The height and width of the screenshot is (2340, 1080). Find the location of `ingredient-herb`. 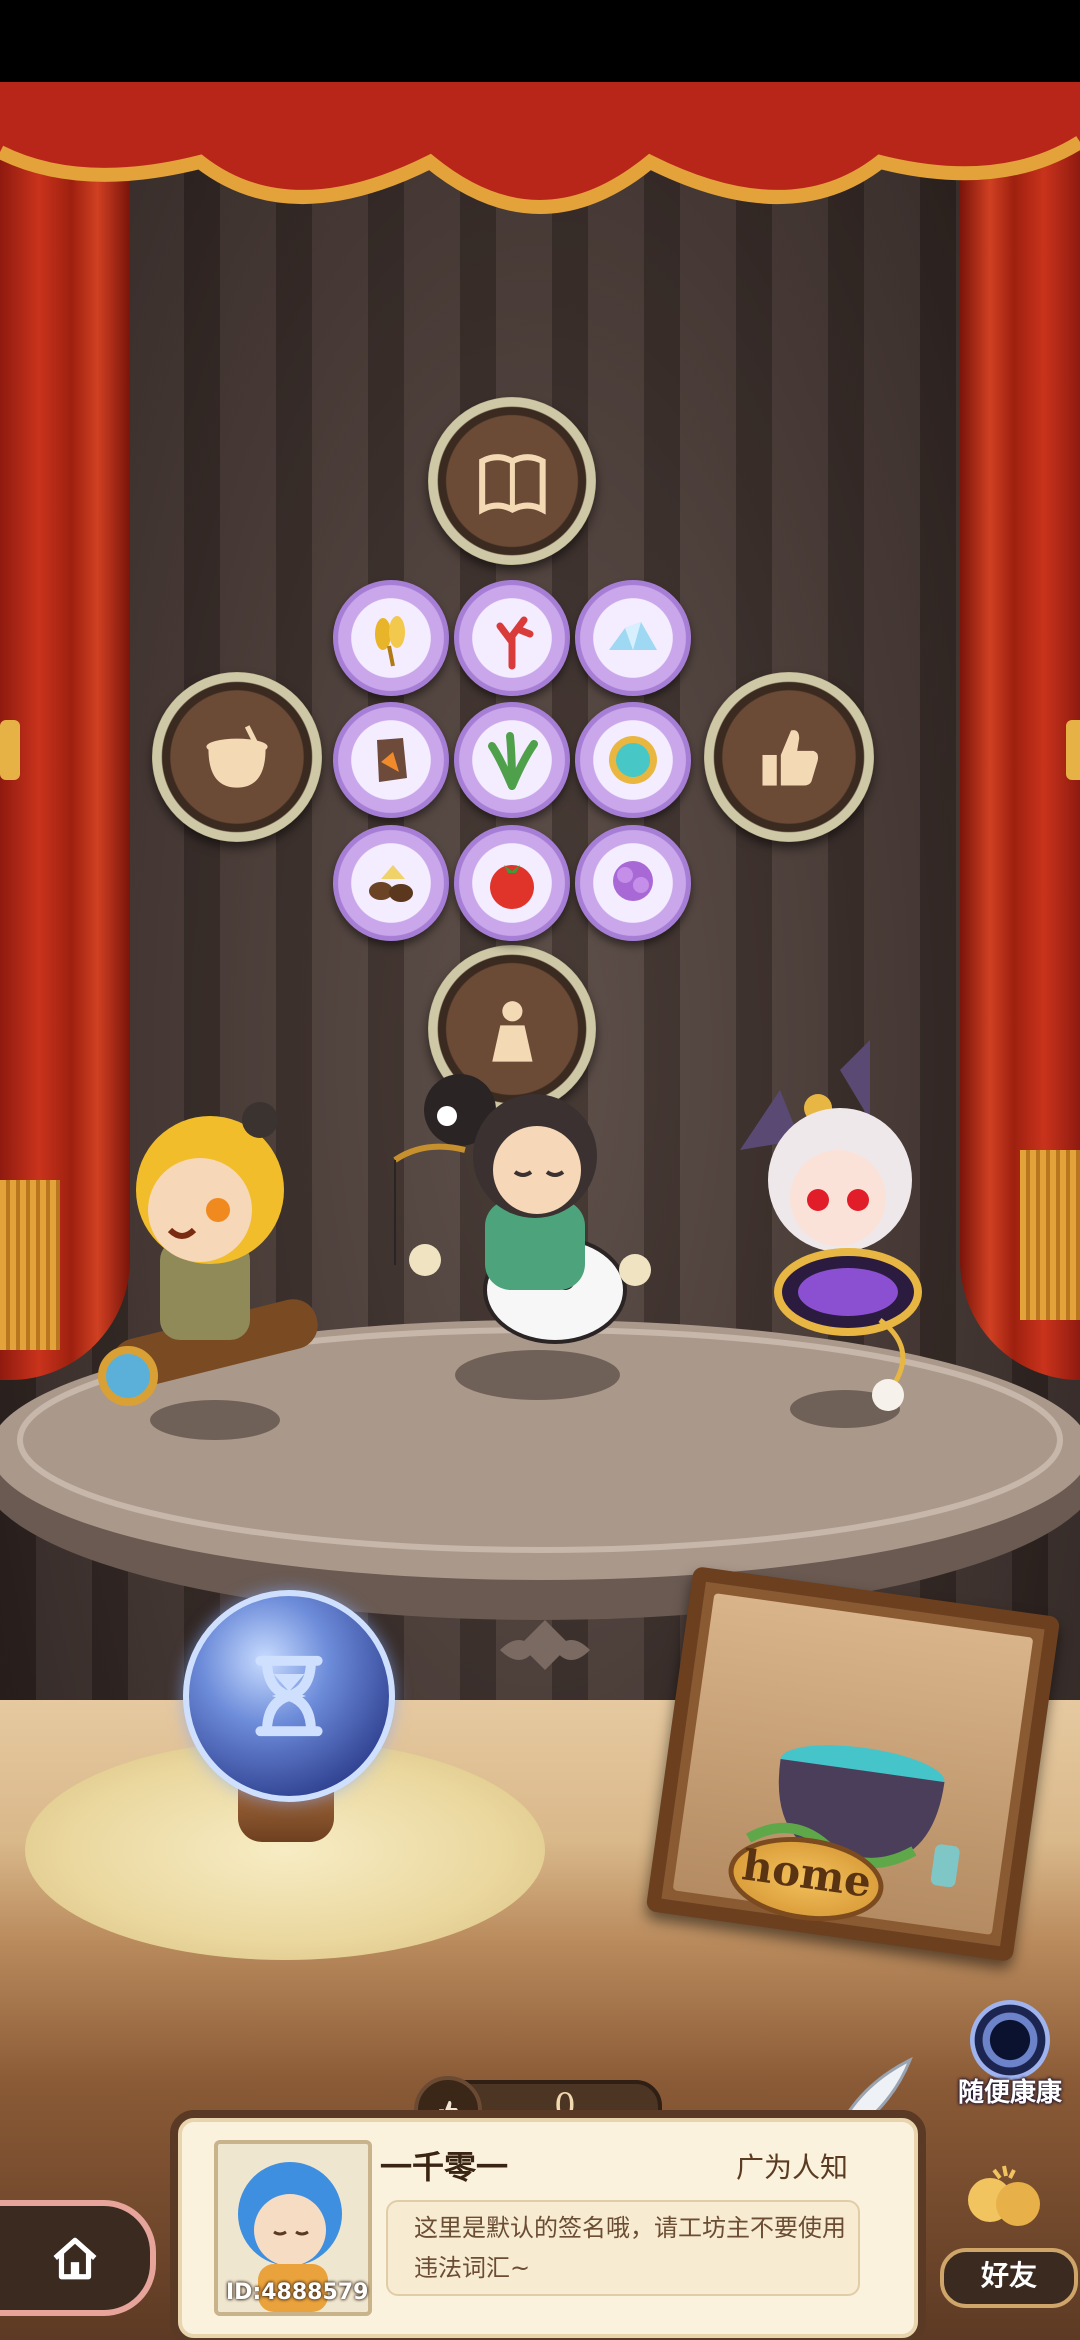

ingredient-herb is located at coordinates (512, 760).